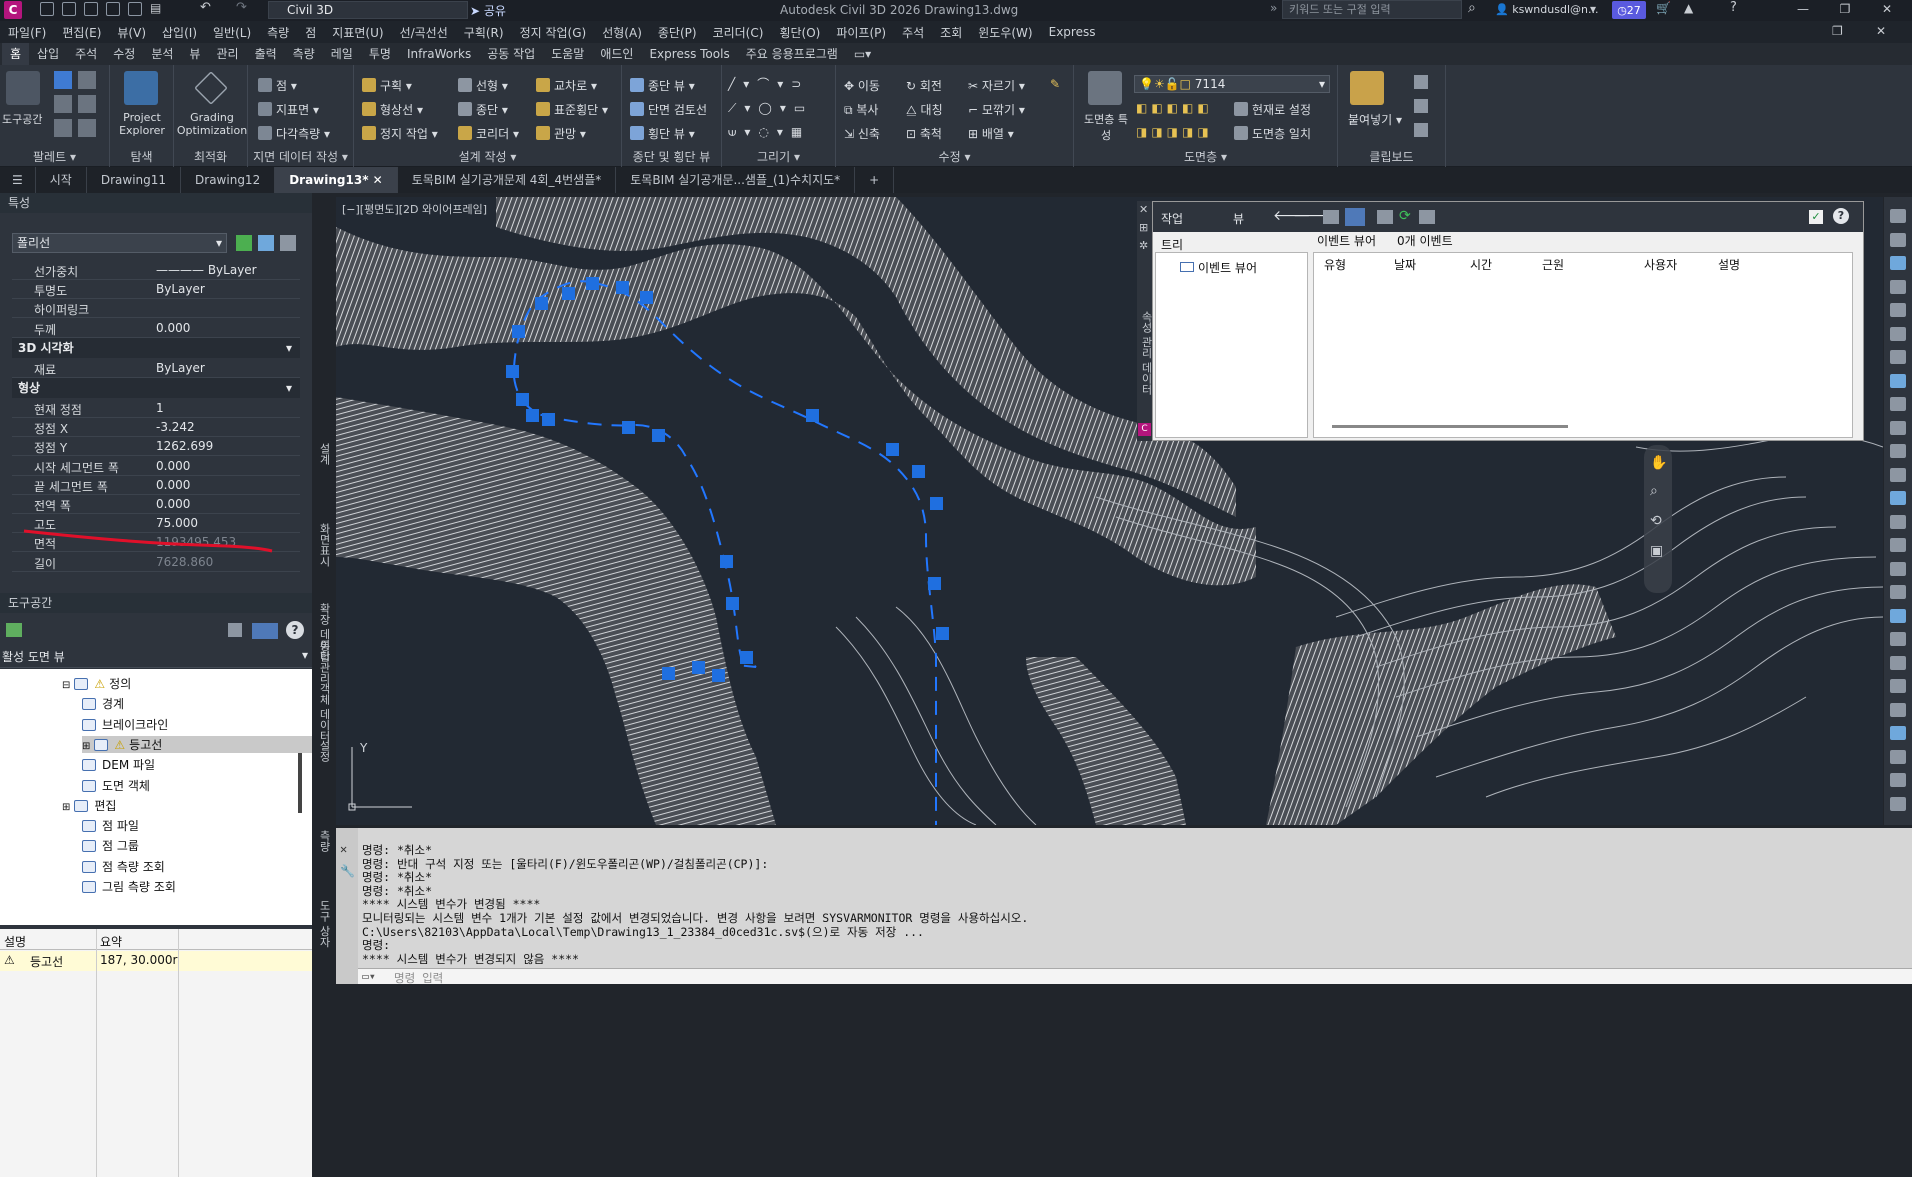  What do you see at coordinates (336, 180) in the screenshot?
I see `doc-tab: Drawing13* ✕` at bounding box center [336, 180].